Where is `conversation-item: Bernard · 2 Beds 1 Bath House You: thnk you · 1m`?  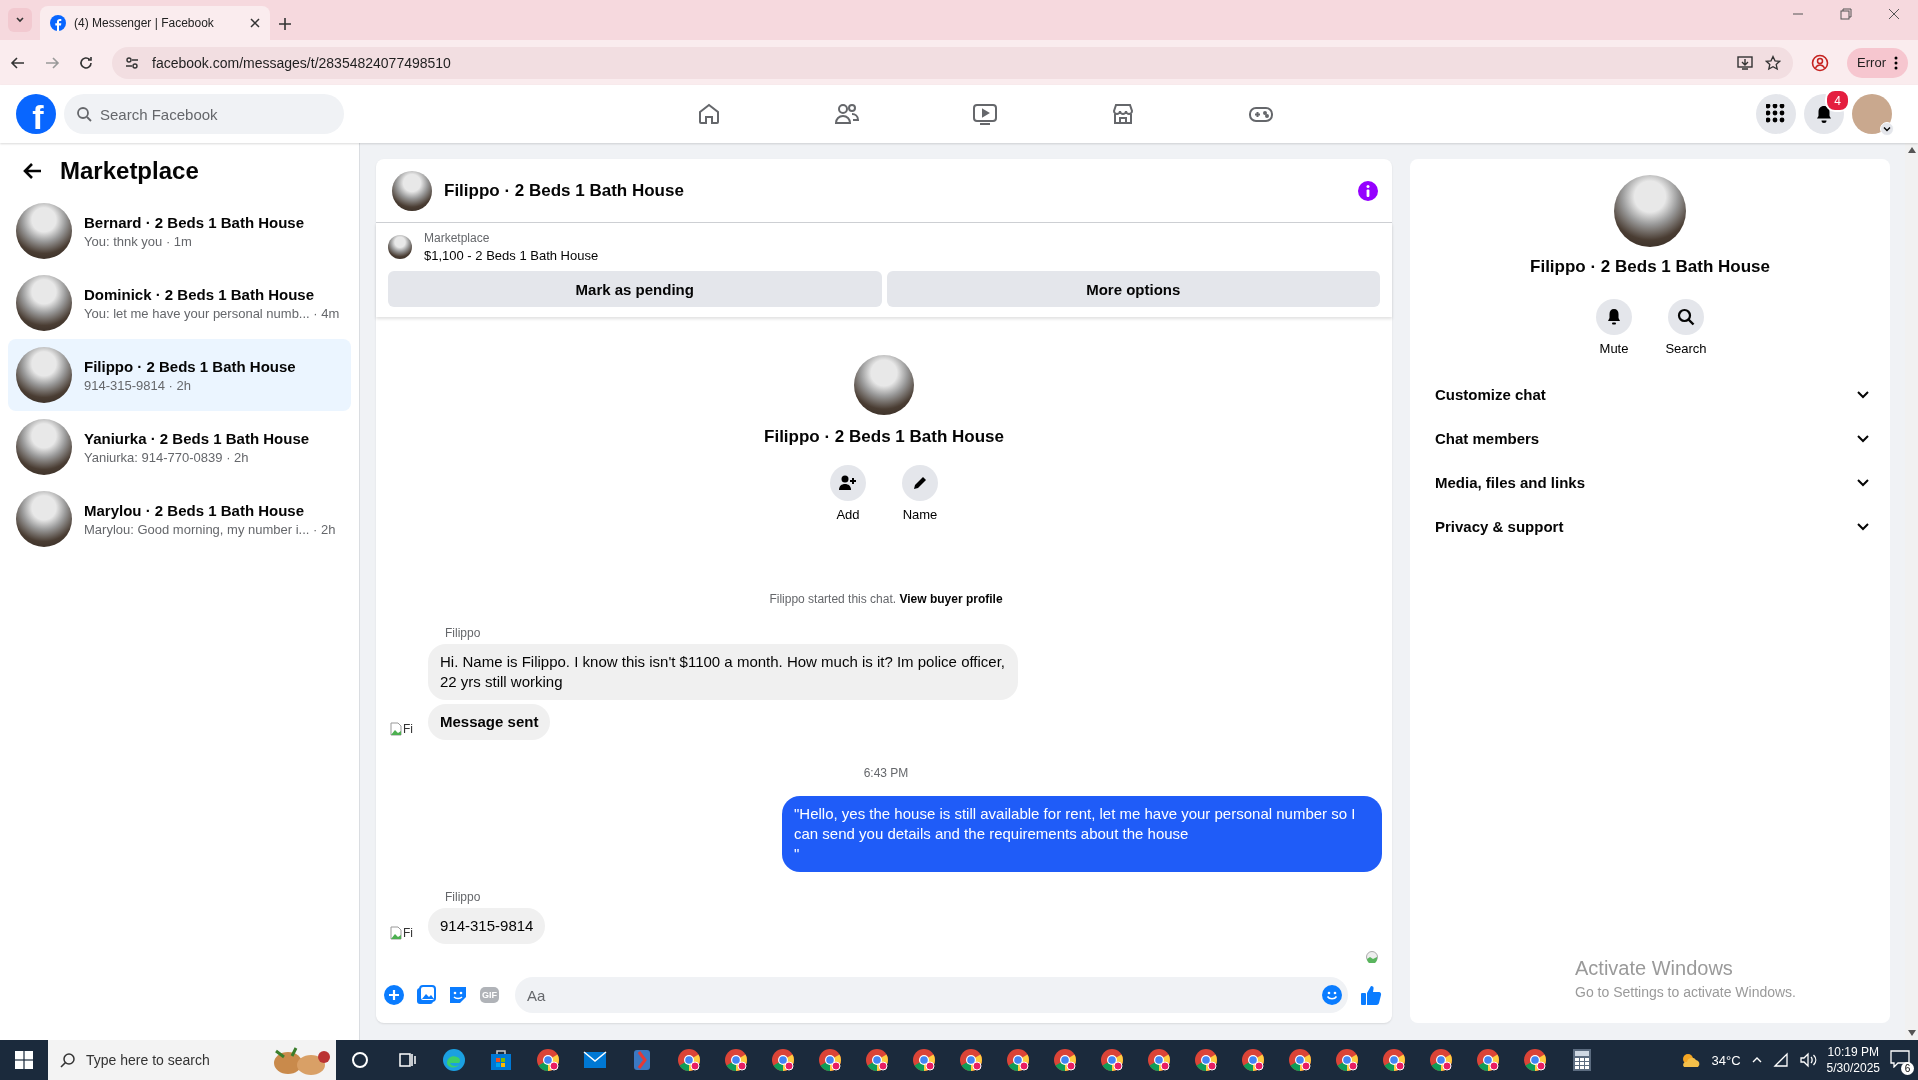 conversation-item: Bernard · 2 Beds 1 Bath House You: thnk you · 1m is located at coordinates (179, 231).